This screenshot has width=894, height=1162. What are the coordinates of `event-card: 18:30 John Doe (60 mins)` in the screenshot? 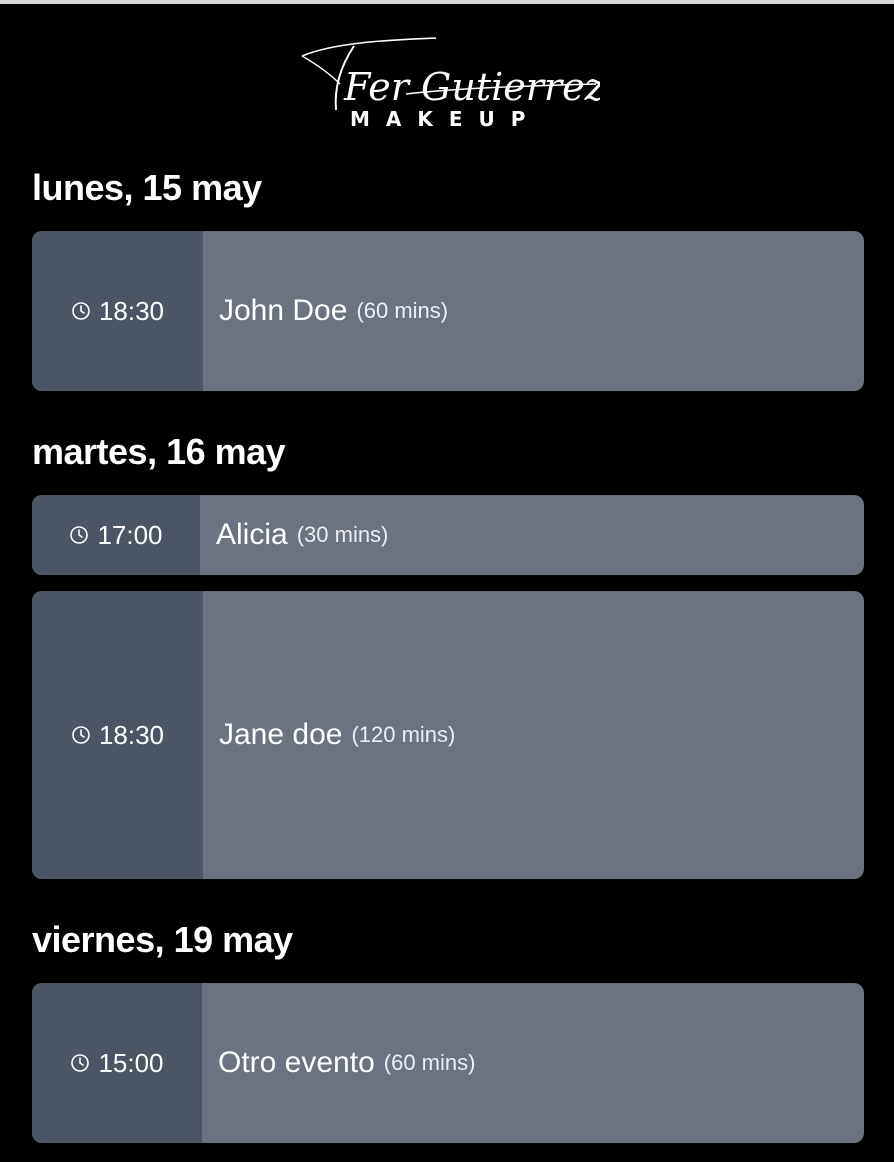 It's located at (448, 311).